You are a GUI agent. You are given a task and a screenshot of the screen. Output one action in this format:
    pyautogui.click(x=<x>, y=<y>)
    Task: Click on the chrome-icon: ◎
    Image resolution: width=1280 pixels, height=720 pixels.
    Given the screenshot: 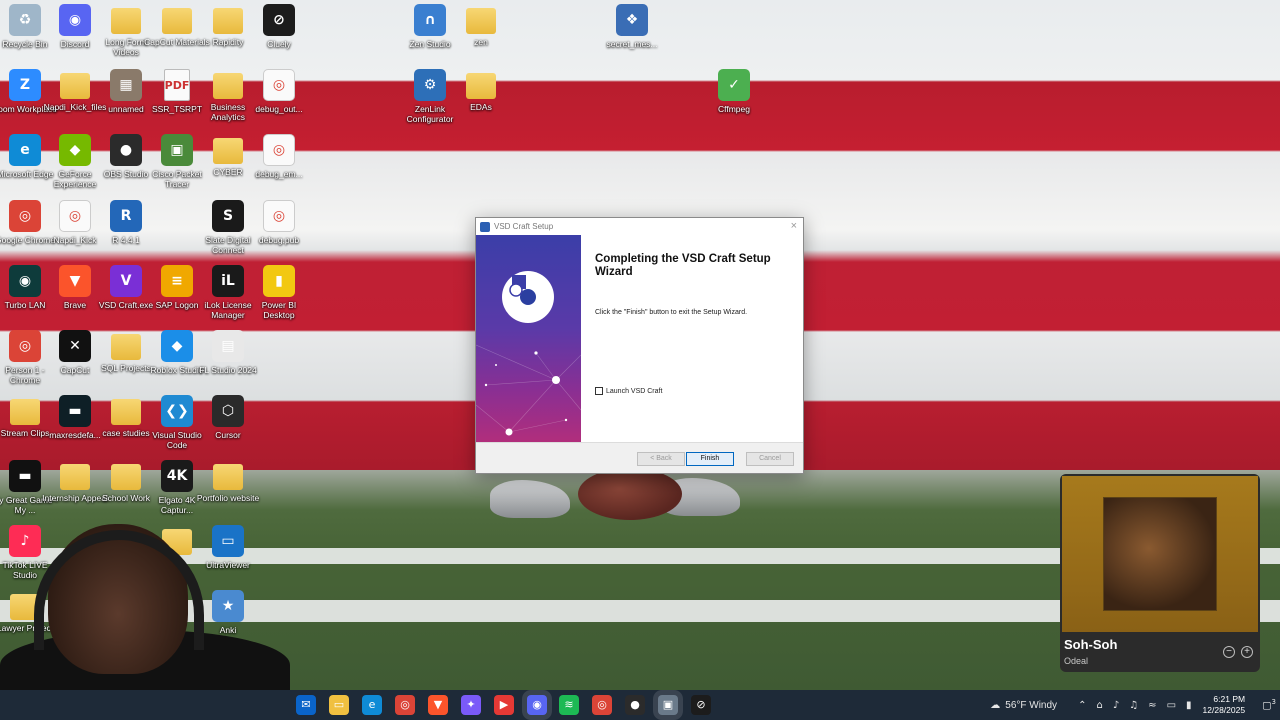 What is the action you would take?
    pyautogui.click(x=405, y=705)
    